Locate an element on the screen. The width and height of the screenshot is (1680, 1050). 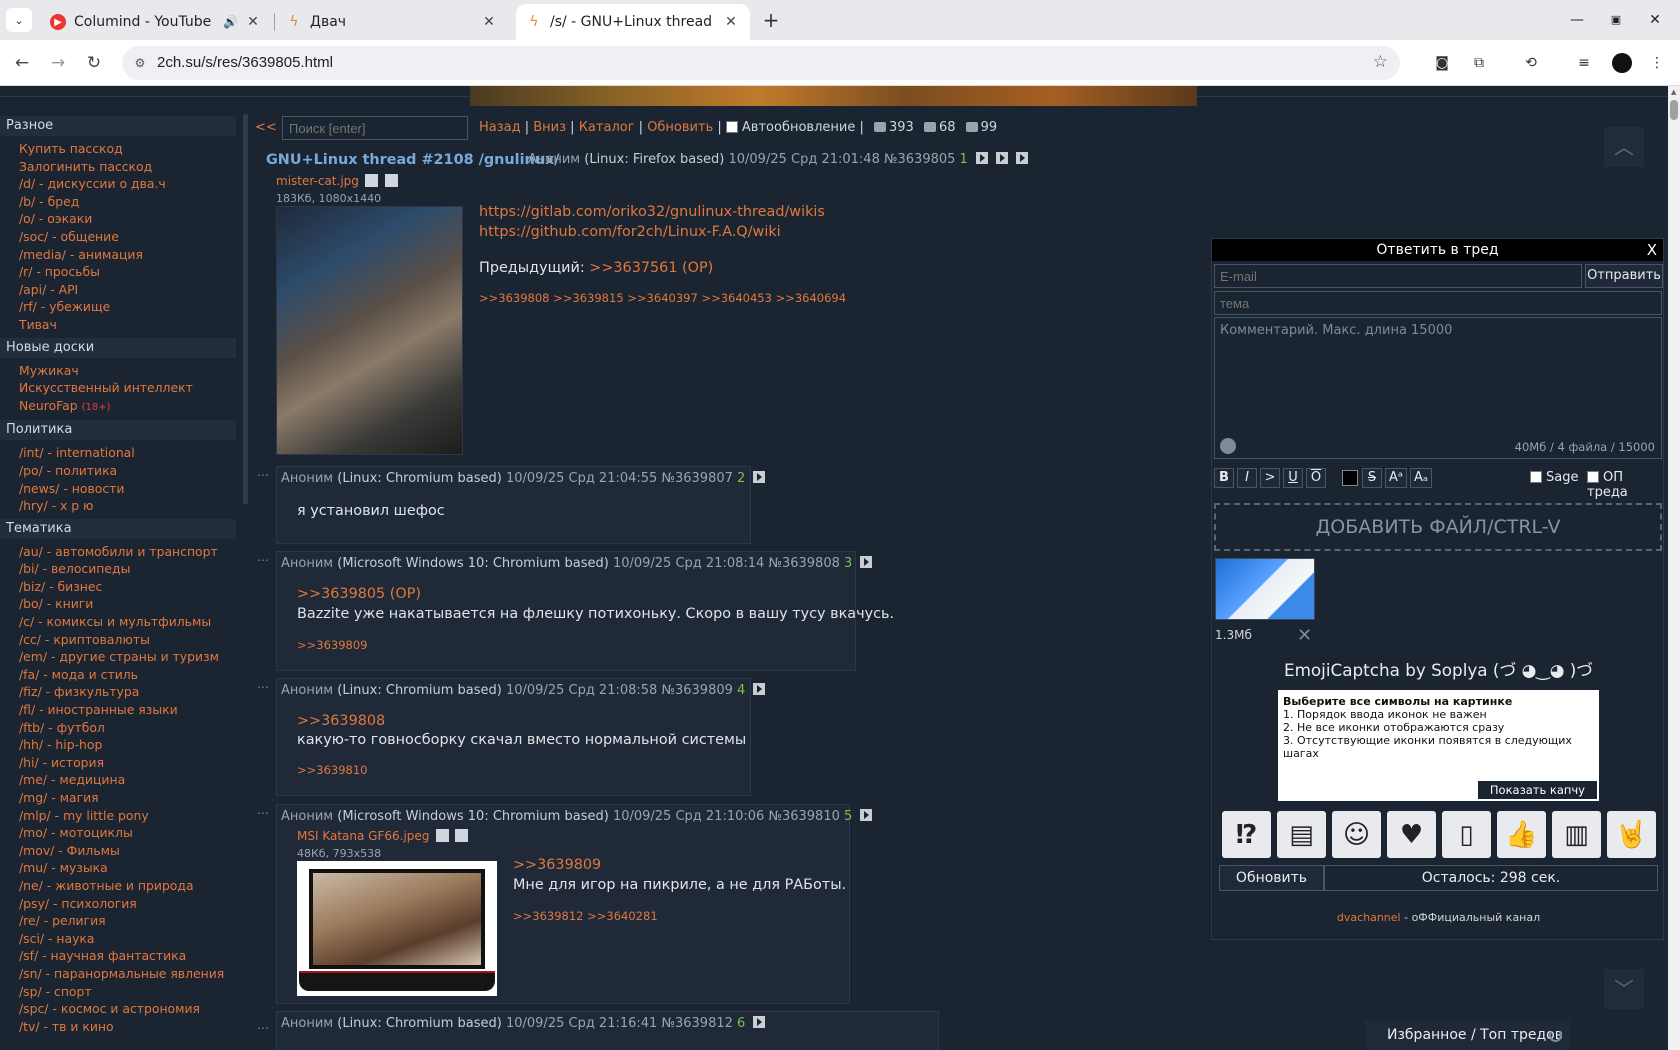
sidebar-item: /au/ - автомобили и транспорт is located at coordinates (118, 552).